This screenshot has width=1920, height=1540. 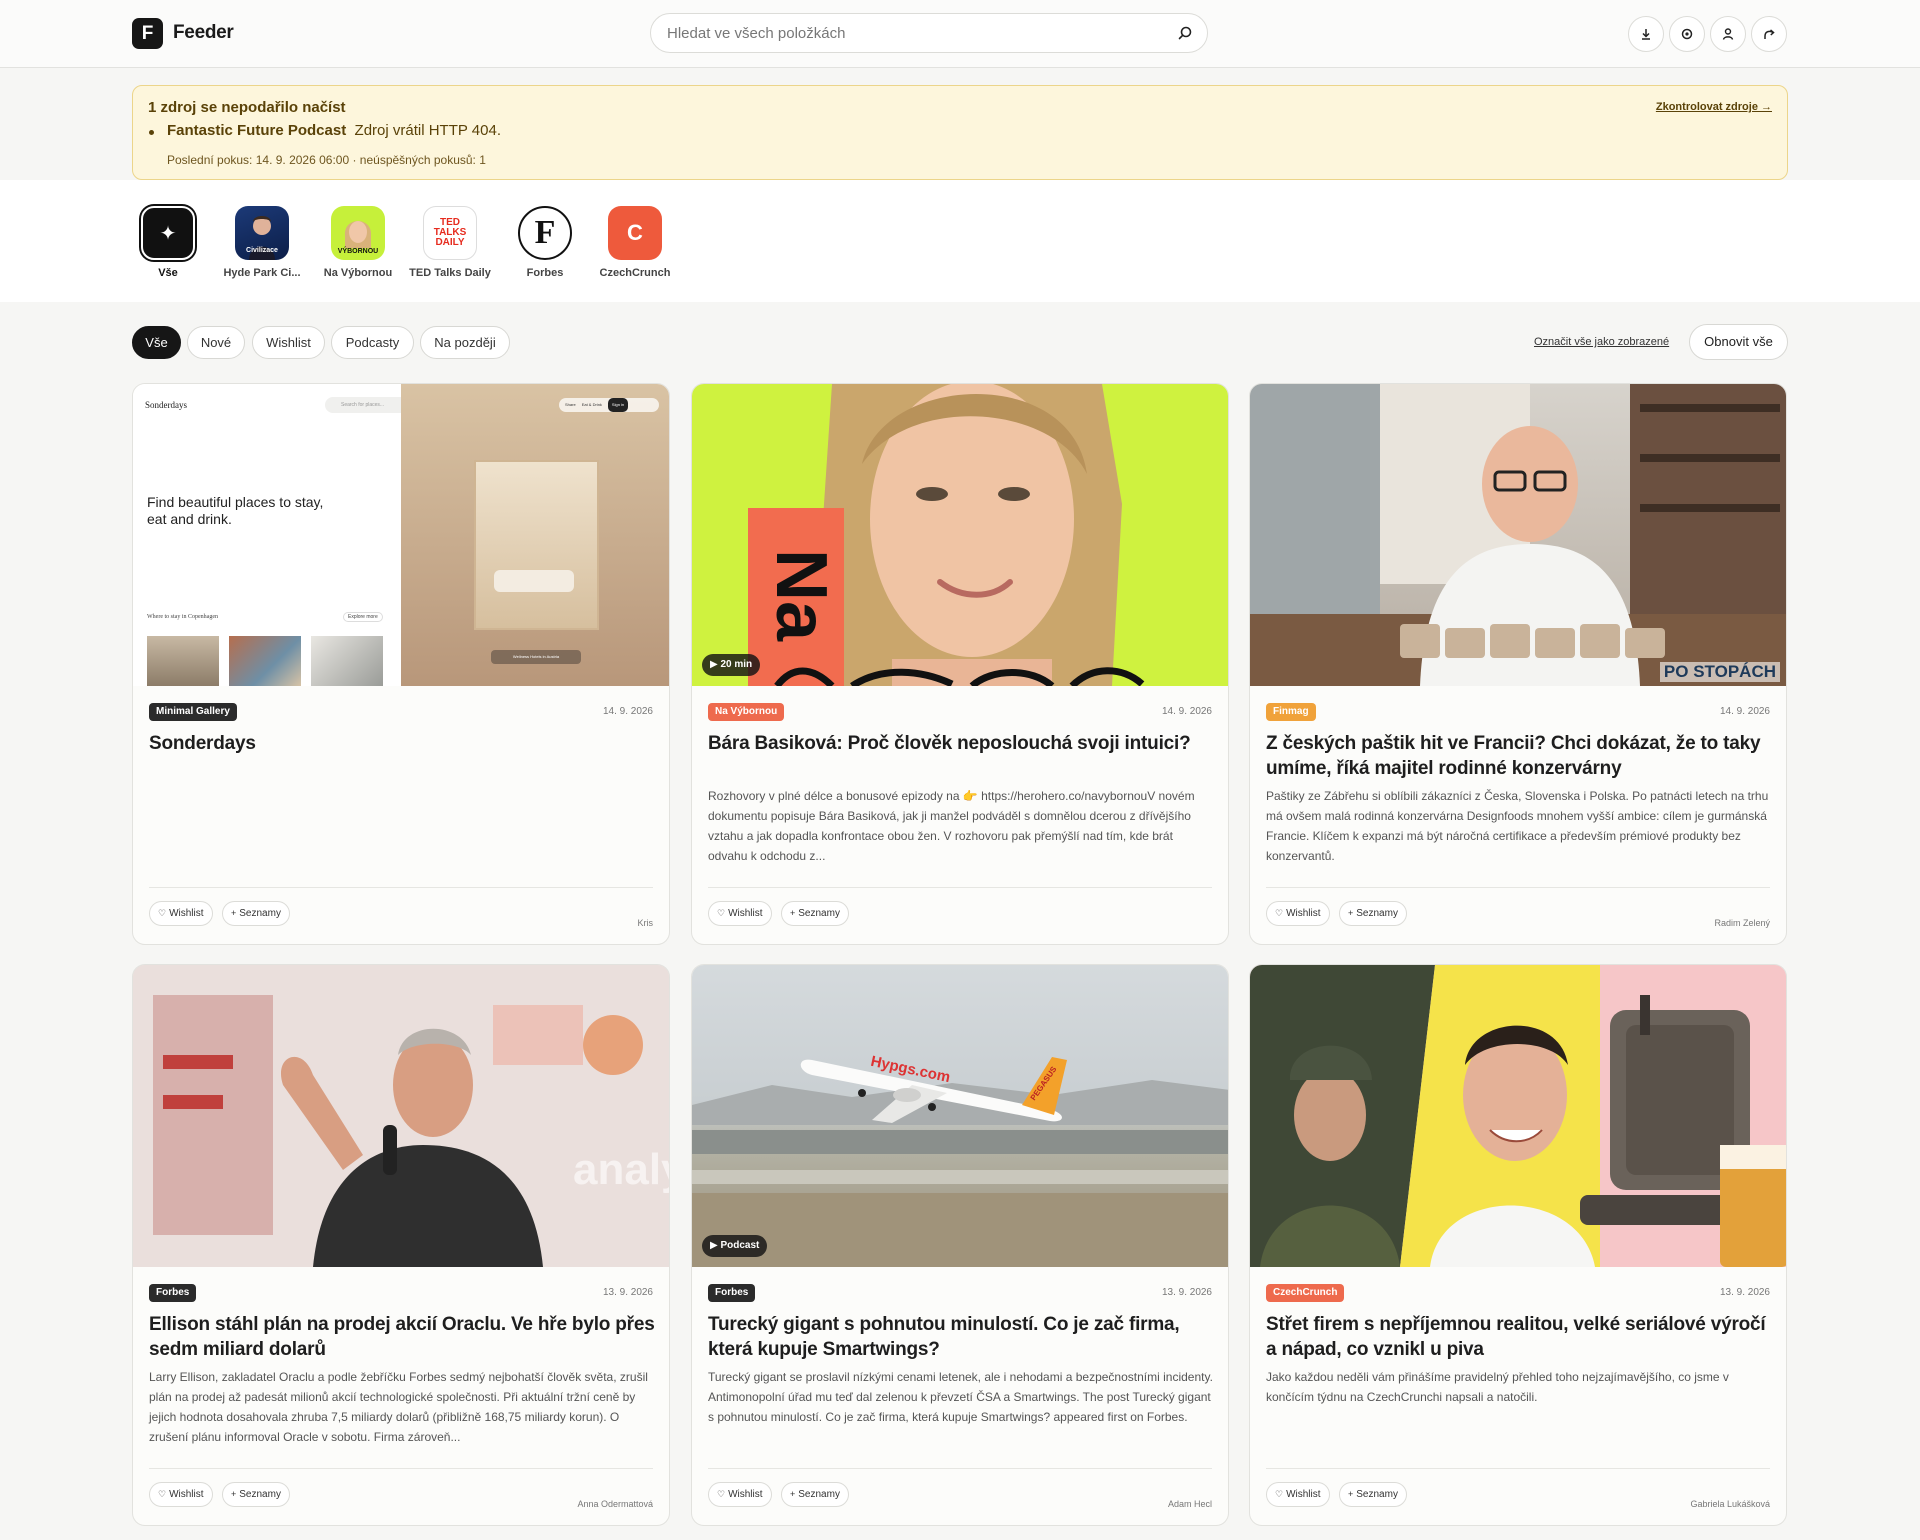 What do you see at coordinates (1291, 712) in the screenshot?
I see `source-tag: Finmag` at bounding box center [1291, 712].